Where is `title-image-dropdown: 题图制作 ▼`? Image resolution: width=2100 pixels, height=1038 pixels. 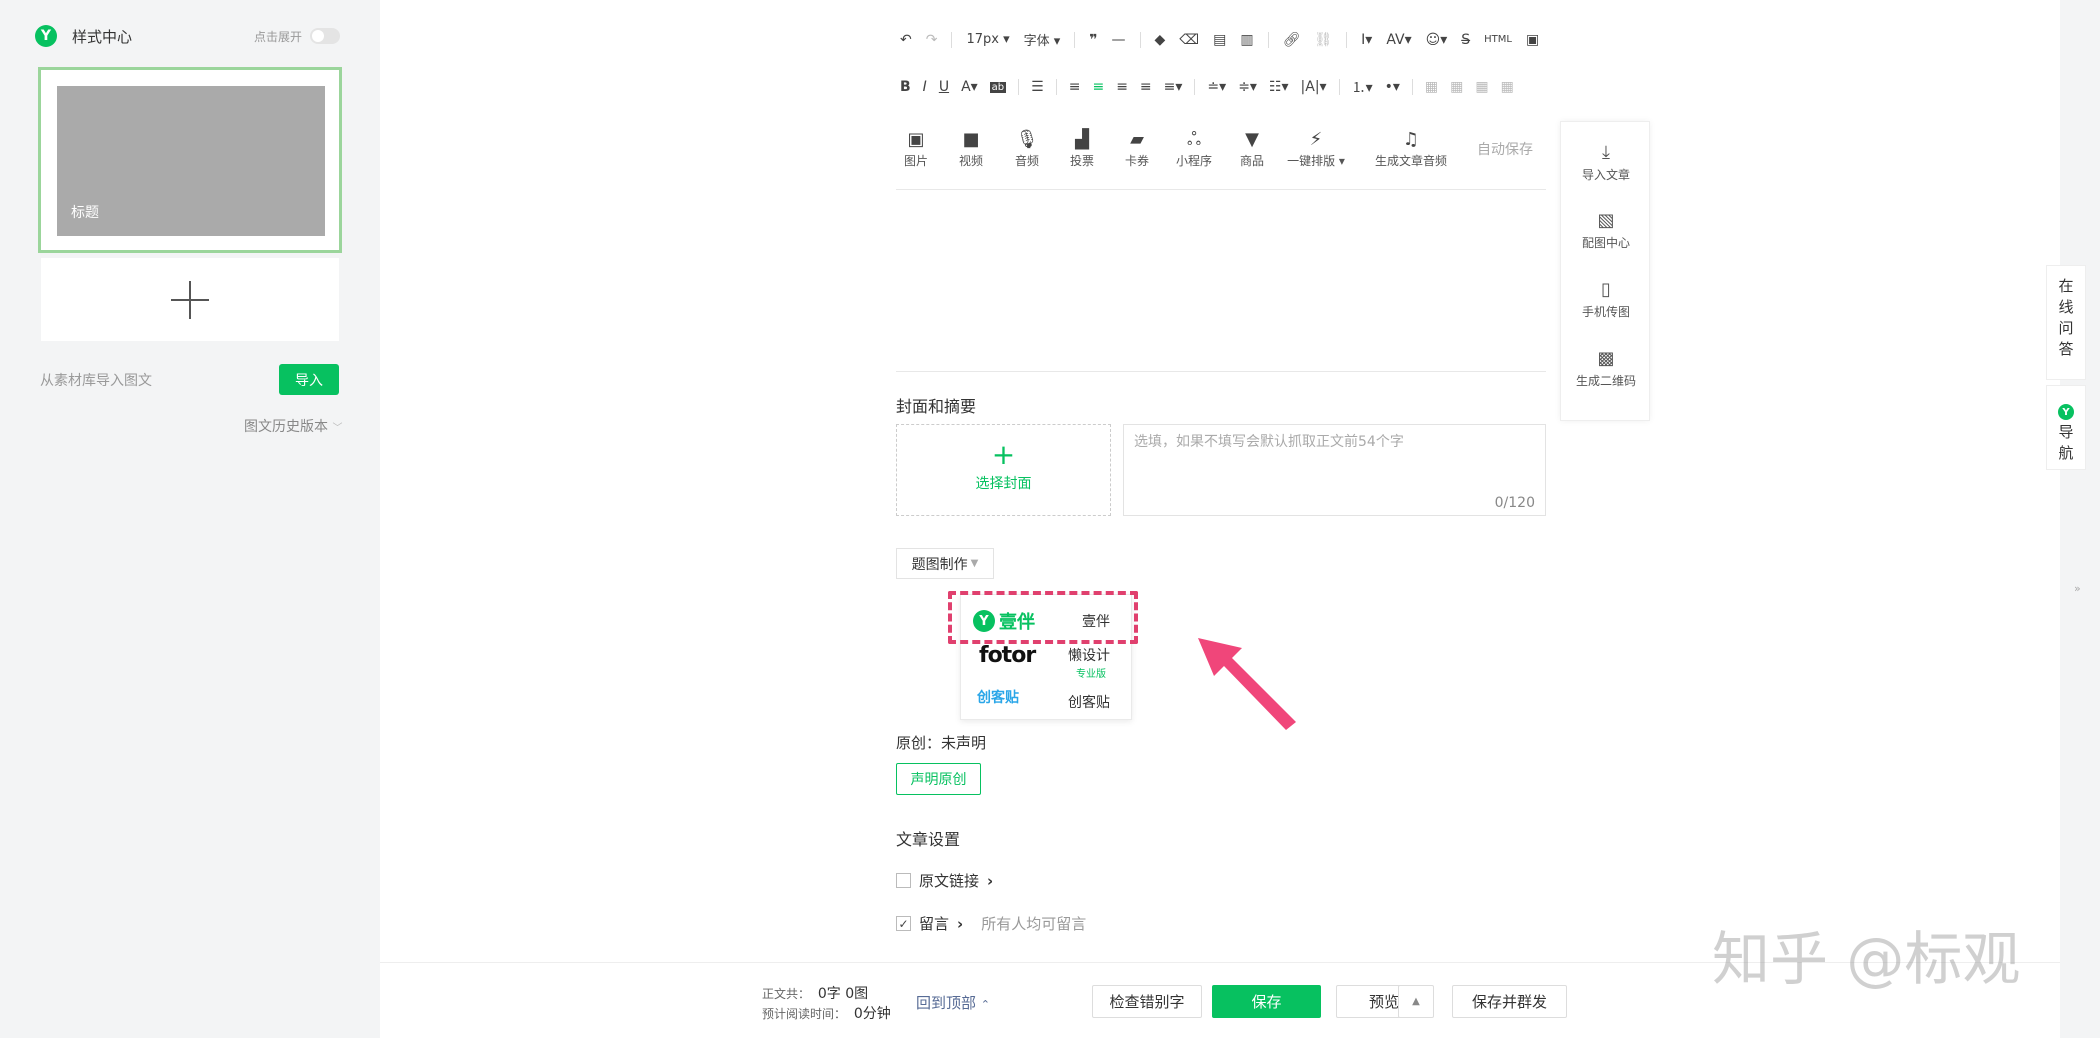
title-image-dropdown: 题图制作 ▼ is located at coordinates (945, 563).